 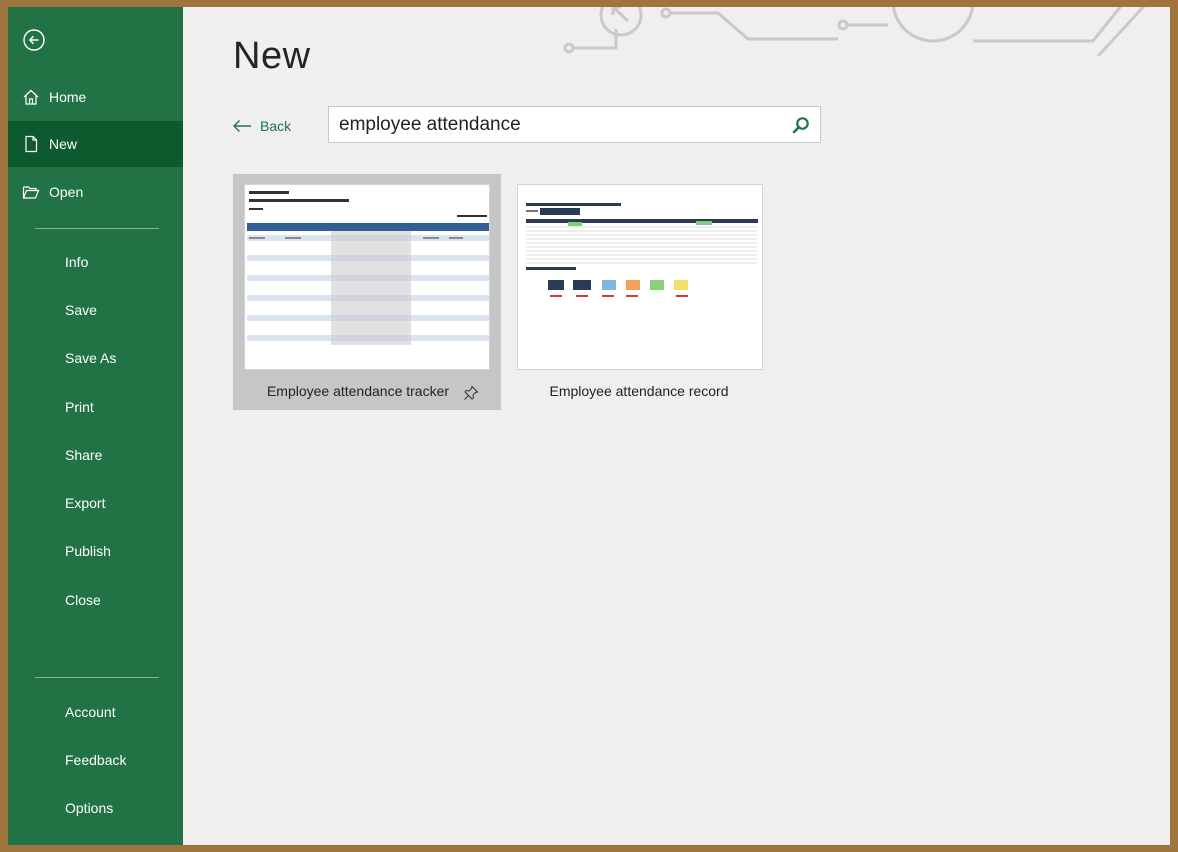 What do you see at coordinates (639, 391) in the screenshot?
I see `template-name: Employee attendance record` at bounding box center [639, 391].